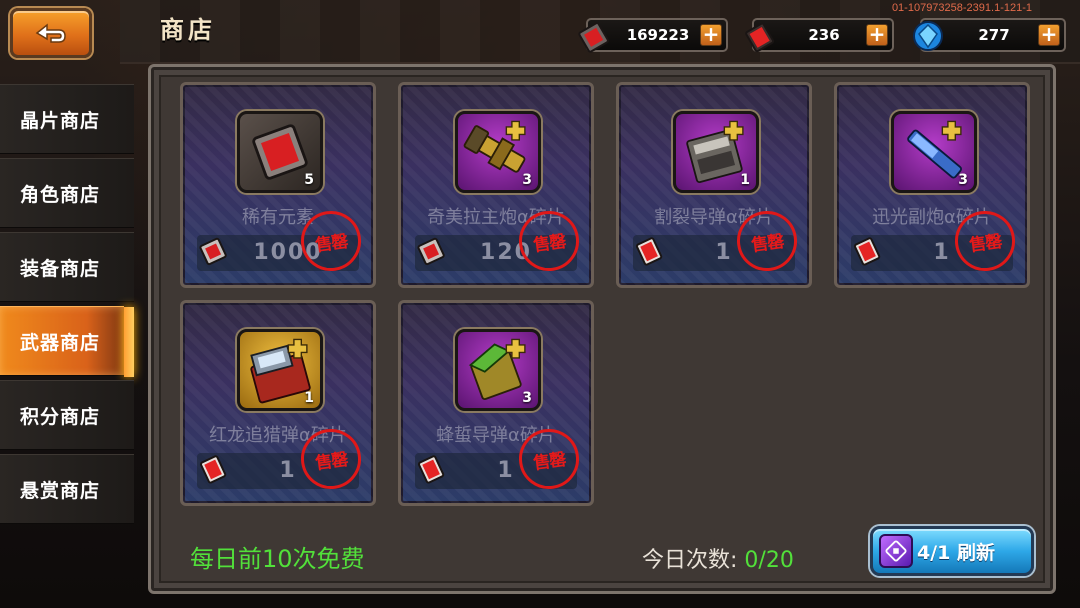 The height and width of the screenshot is (608, 1080). I want to click on sidebar-item-points-shop: 积分商店, so click(67, 415).